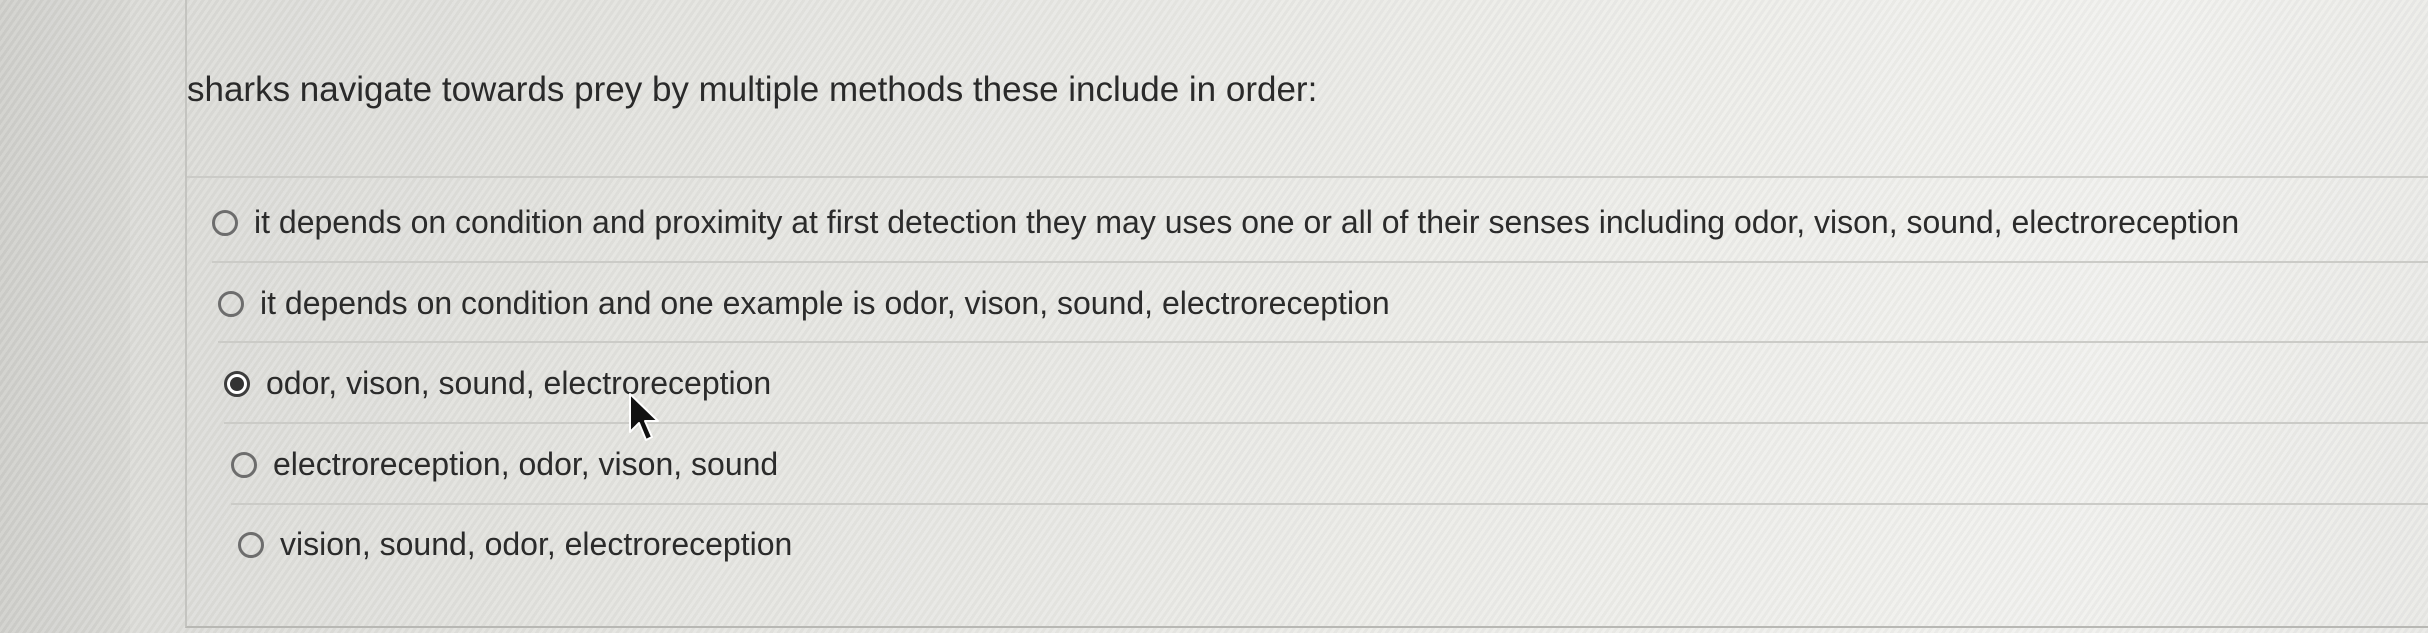 The width and height of the screenshot is (2428, 633). What do you see at coordinates (526, 464) in the screenshot?
I see `answer-option-label: electroreception, odor, vison, sound` at bounding box center [526, 464].